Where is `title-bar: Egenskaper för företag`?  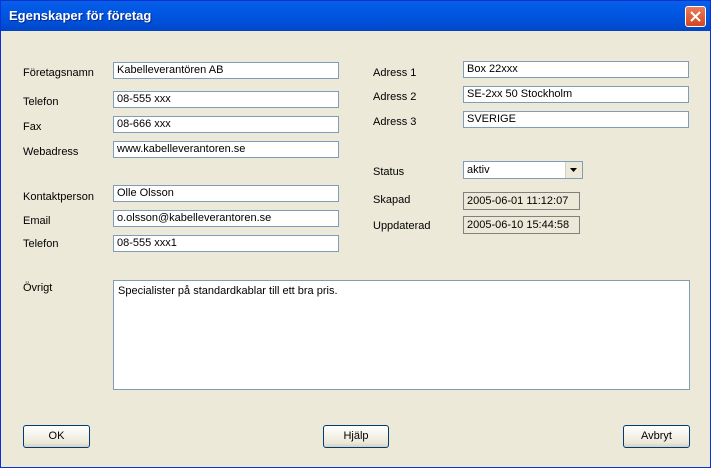 title-bar: Egenskaper för företag is located at coordinates (355, 16).